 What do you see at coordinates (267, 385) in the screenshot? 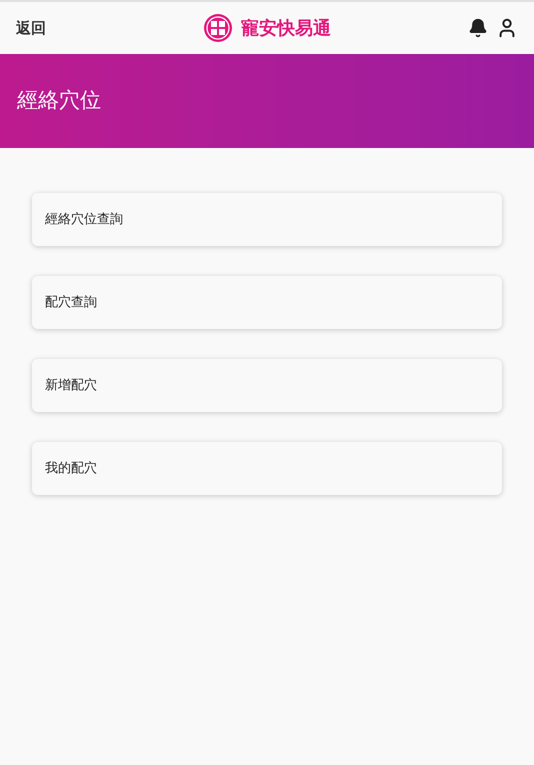
I see `menu-card: 新增配穴` at bounding box center [267, 385].